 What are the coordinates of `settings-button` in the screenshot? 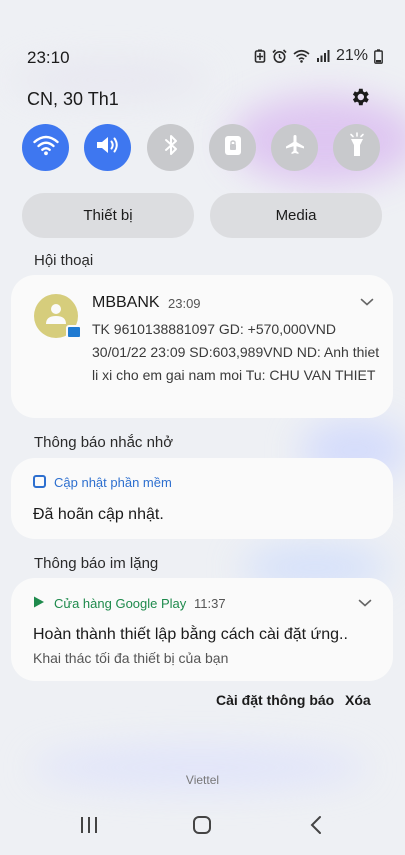 It's located at (360, 99).